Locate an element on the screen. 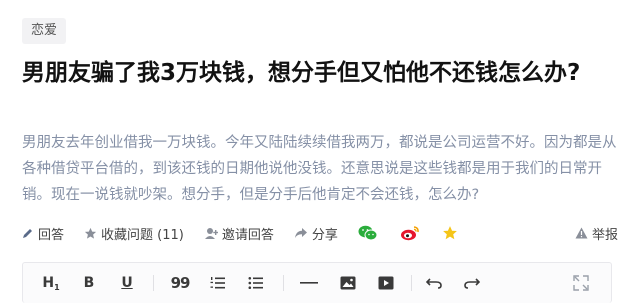 The width and height of the screenshot is (640, 303). redo-button is located at coordinates (472, 283).